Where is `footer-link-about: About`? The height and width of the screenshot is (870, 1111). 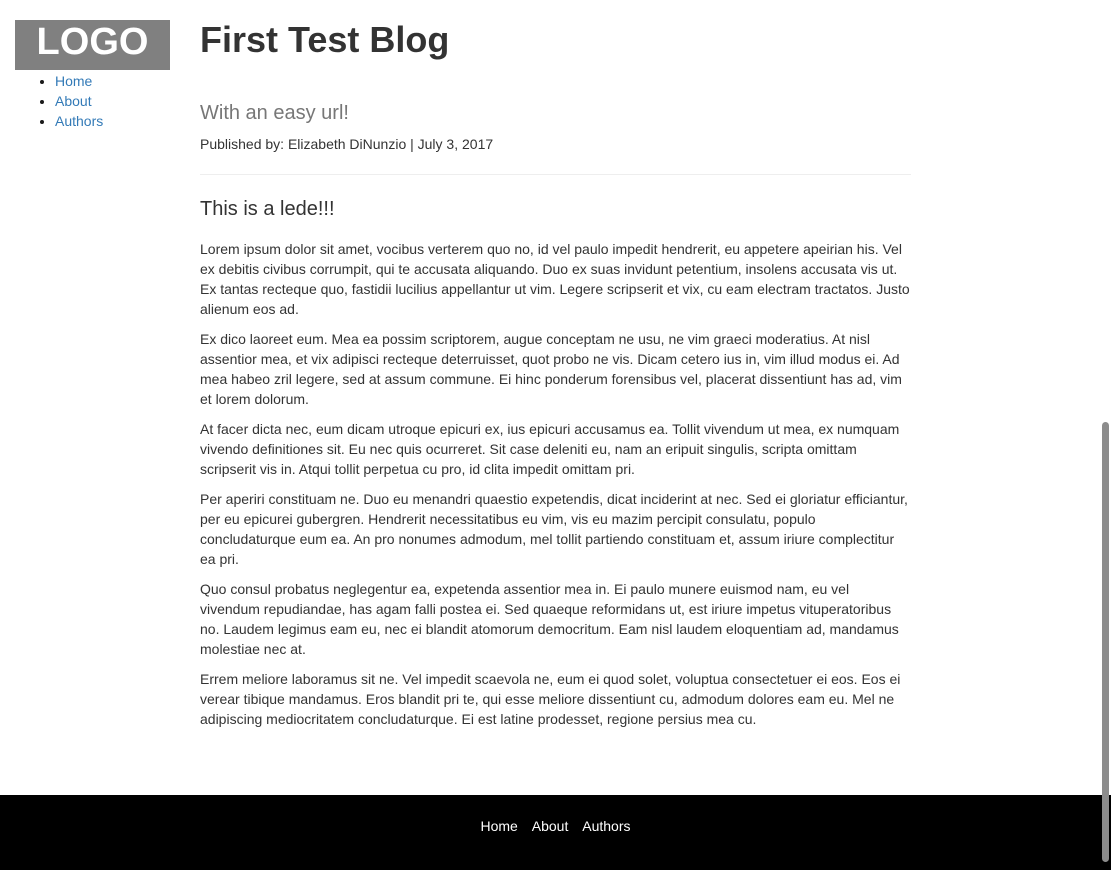 footer-link-about: About is located at coordinates (550, 826).